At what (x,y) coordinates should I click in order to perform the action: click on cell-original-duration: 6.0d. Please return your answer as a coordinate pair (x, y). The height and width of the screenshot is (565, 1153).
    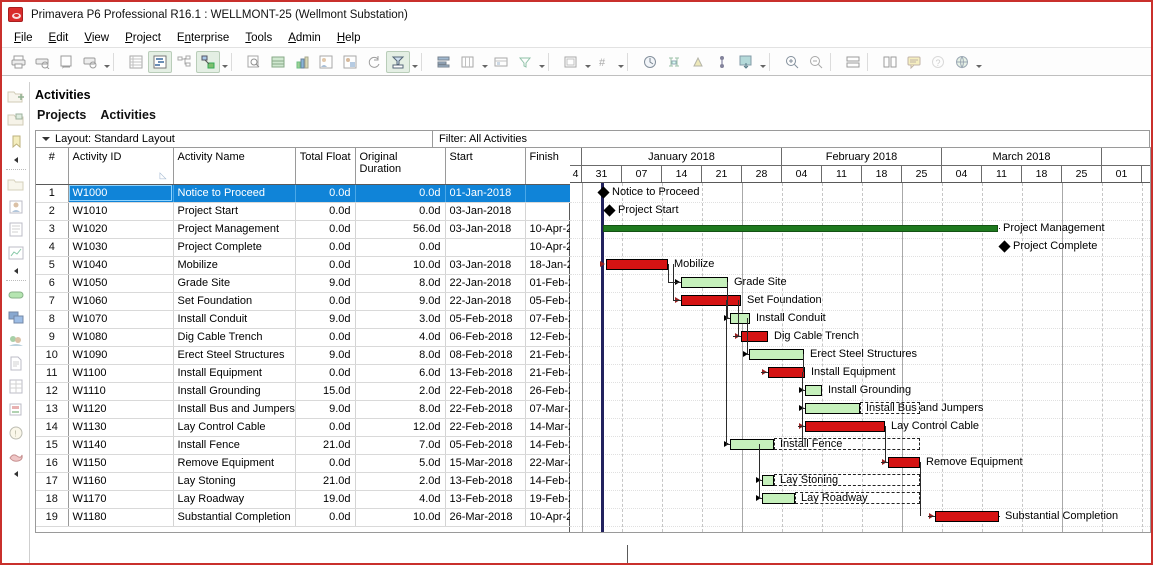
    Looking at the image, I should click on (400, 373).